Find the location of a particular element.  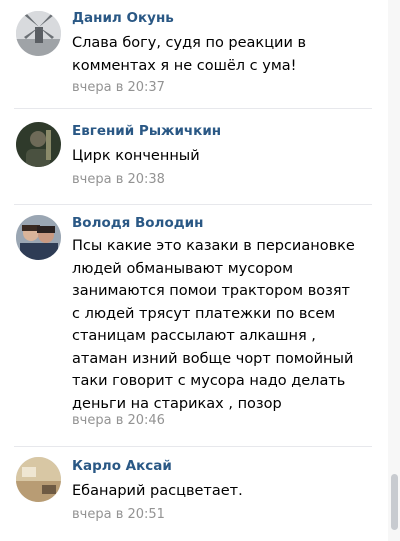

comment-text: Цирк конченный is located at coordinates (227, 156).